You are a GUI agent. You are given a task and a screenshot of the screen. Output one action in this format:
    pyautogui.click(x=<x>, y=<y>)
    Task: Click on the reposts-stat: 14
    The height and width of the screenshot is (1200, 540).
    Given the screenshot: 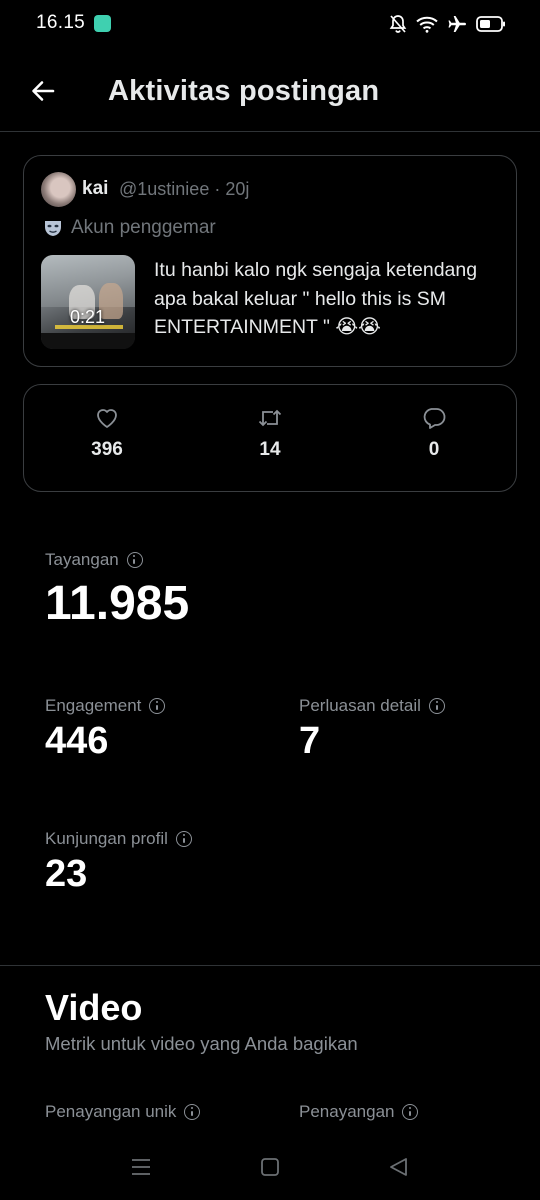 What is the action you would take?
    pyautogui.click(x=270, y=434)
    